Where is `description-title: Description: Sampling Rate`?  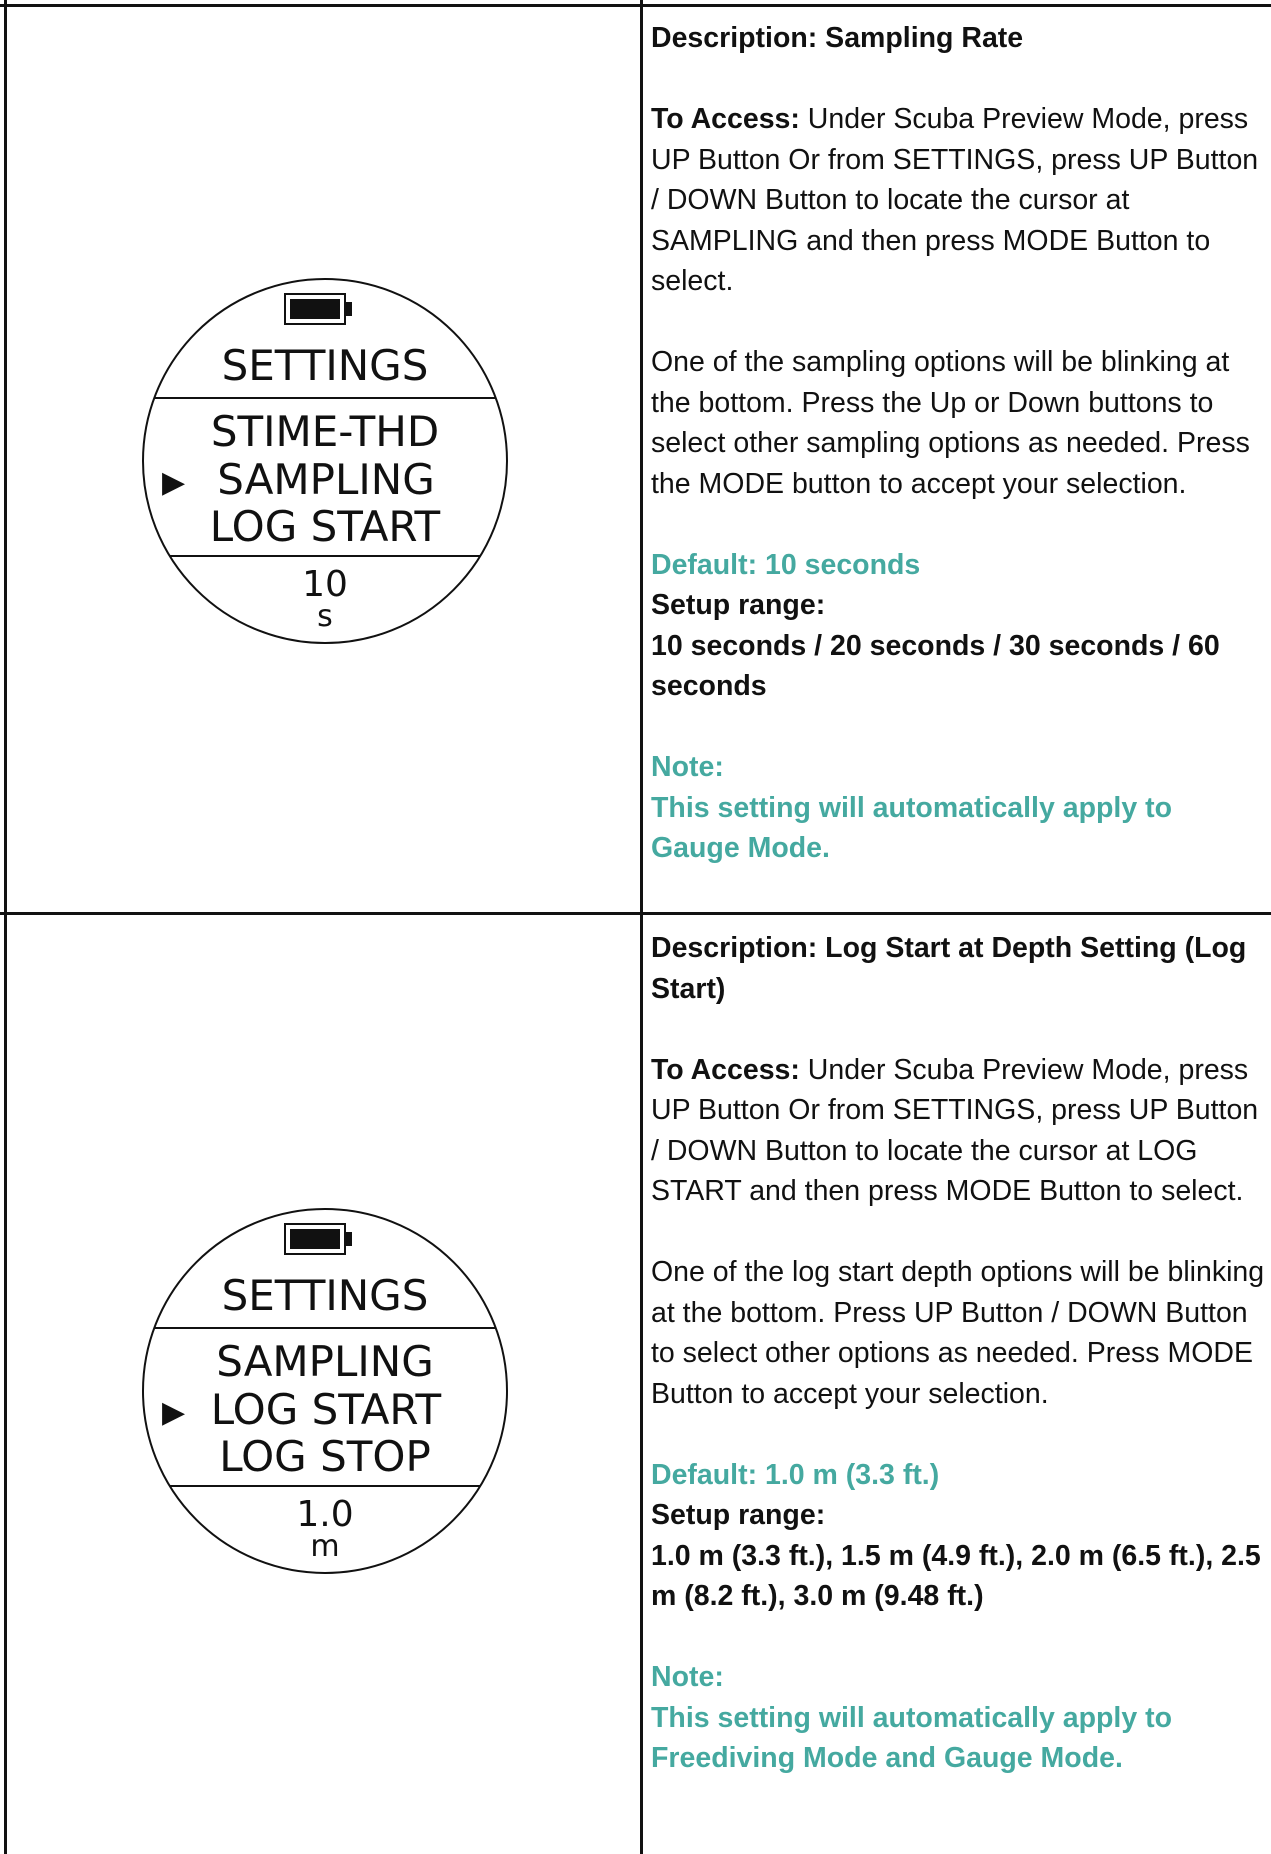
description-title: Description: Sampling Rate is located at coordinates (837, 38).